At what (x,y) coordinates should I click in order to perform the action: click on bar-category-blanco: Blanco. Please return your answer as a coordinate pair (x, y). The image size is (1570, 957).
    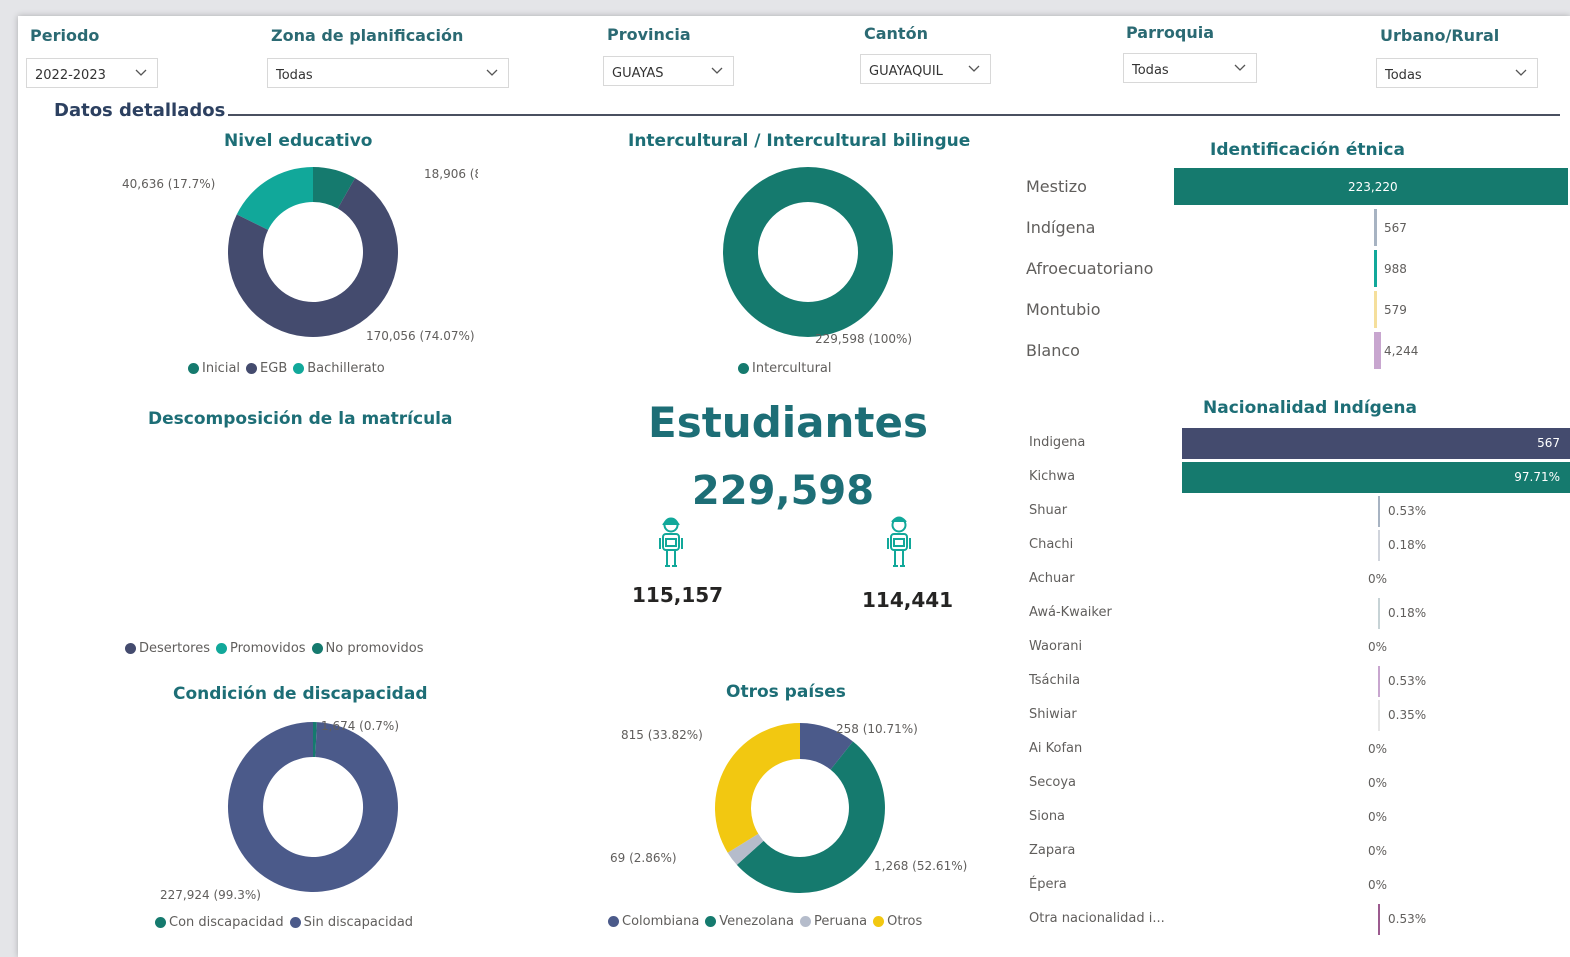
    Looking at the image, I should click on (1053, 350).